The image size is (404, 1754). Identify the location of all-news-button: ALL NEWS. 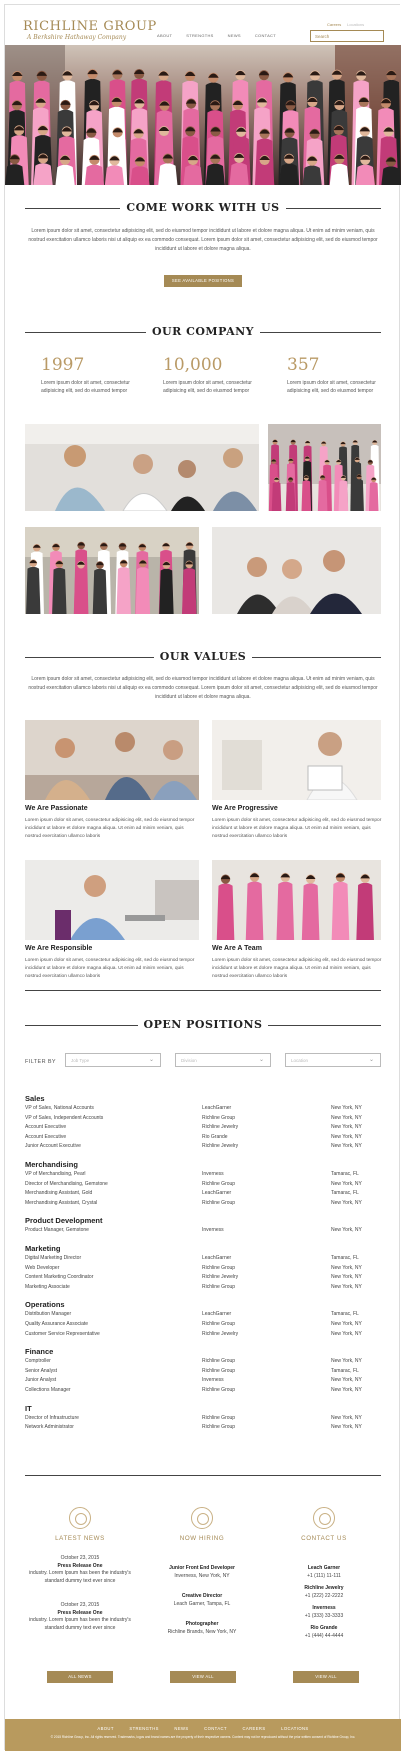
(80, 1677).